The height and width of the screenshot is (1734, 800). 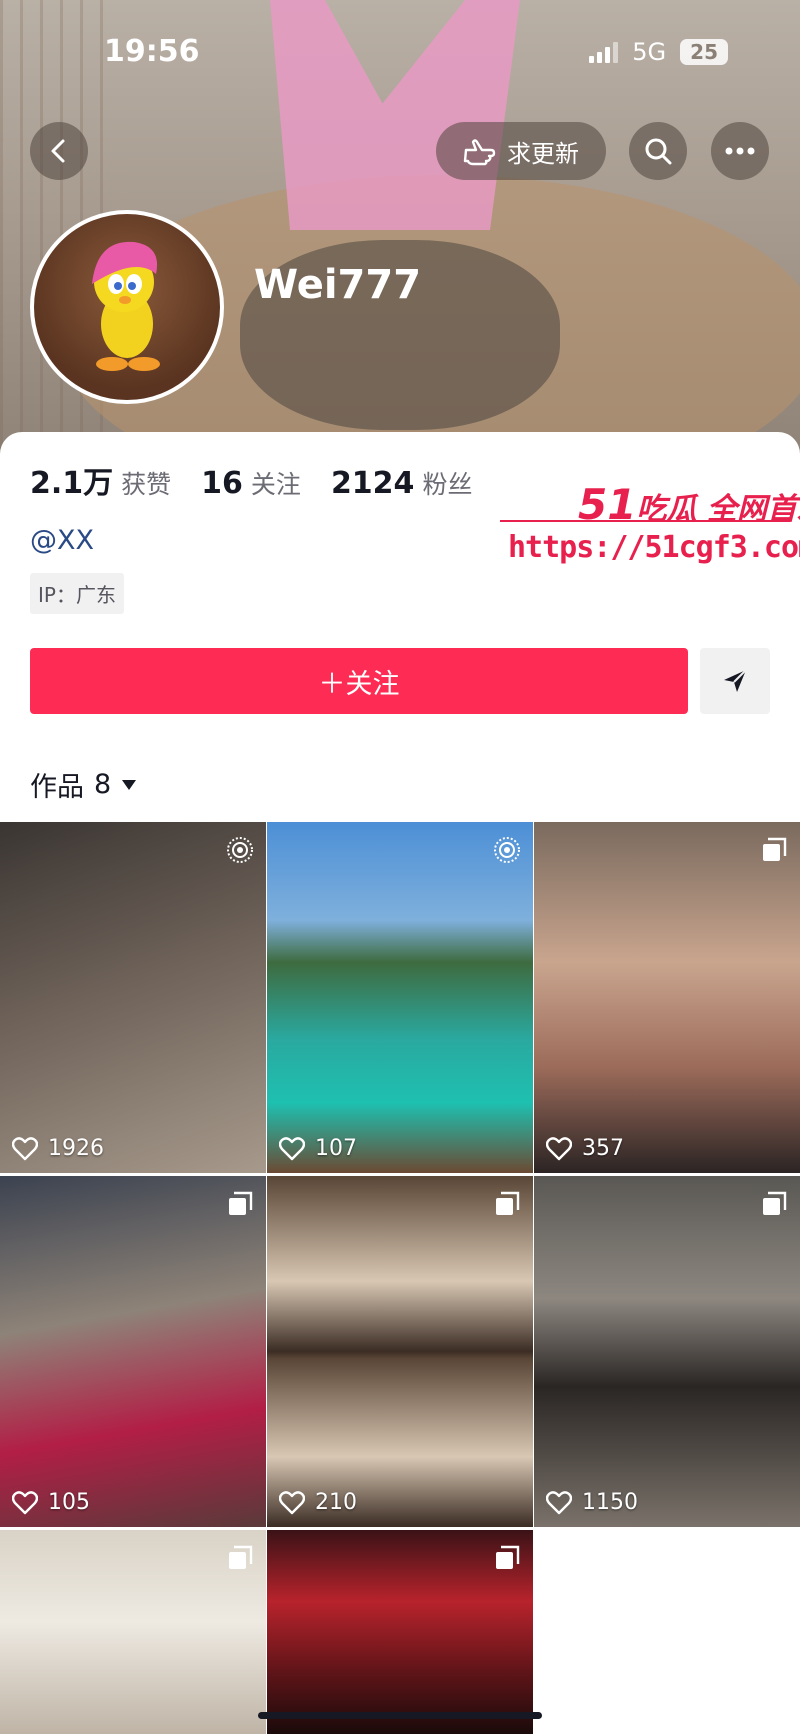 I want to click on post-tile: 357, so click(x=667, y=997).